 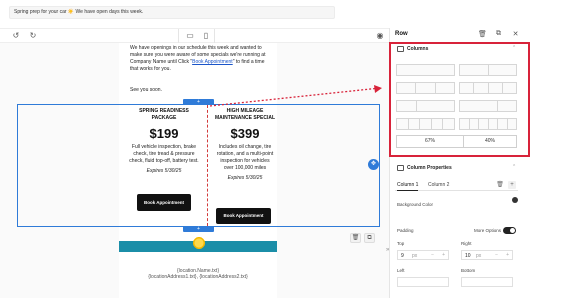 What do you see at coordinates (402, 256) in the screenshot?
I see `padding-top-value: 9` at bounding box center [402, 256].